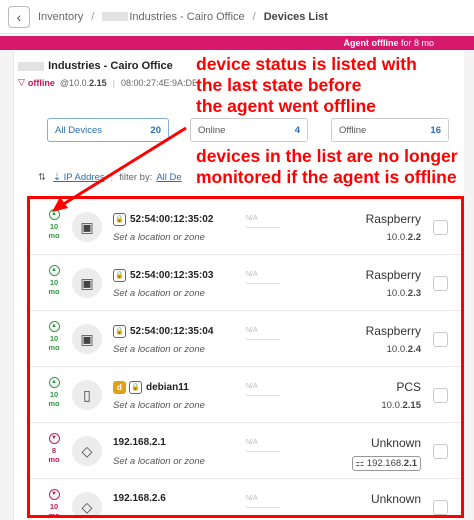  Describe the element at coordinates (297, 130) in the screenshot. I see `count-value: 4` at that location.